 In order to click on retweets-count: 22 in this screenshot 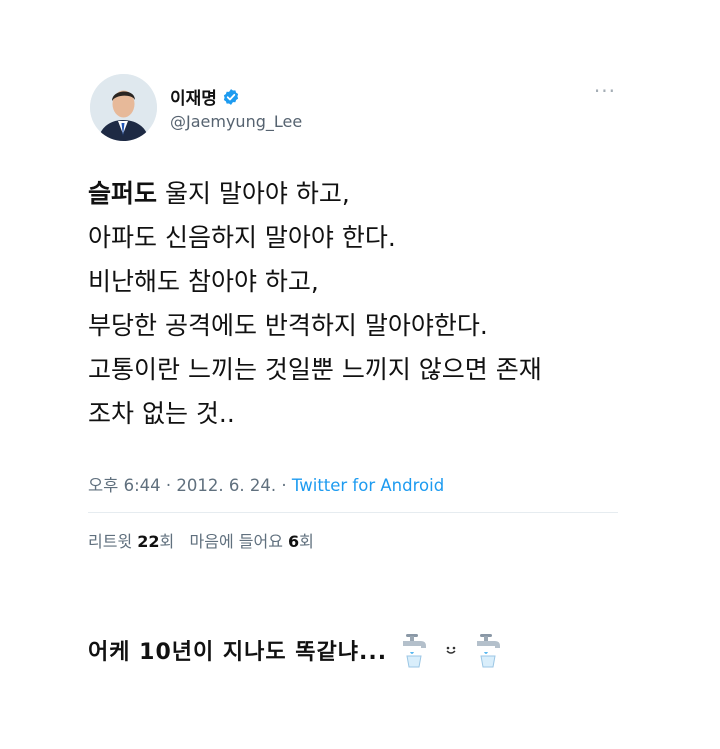, I will do `click(148, 541)`.